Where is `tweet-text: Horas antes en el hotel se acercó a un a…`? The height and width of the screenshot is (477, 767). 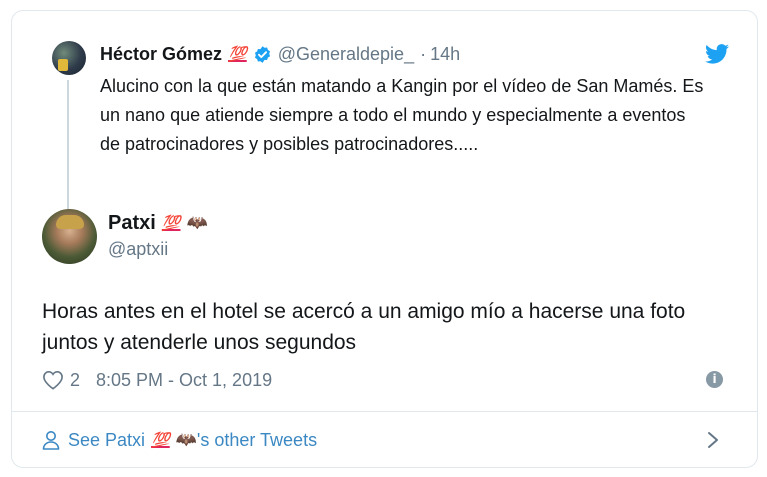 tweet-text: Horas antes en el hotel se acercó a un a… is located at coordinates (364, 327).